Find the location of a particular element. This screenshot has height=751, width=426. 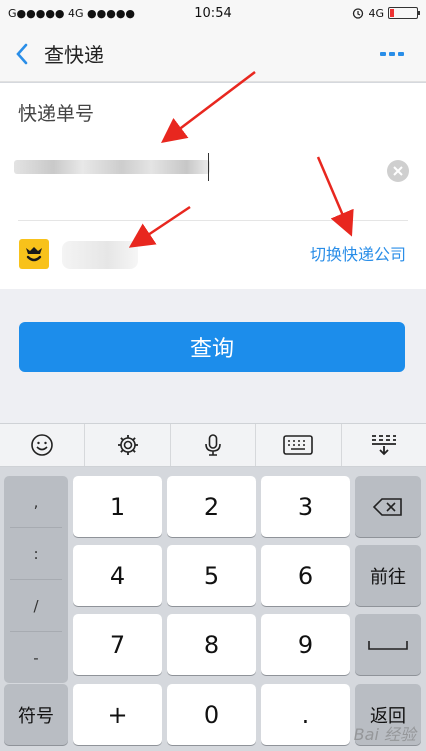

arrow-courier-company is located at coordinates (159, 226).